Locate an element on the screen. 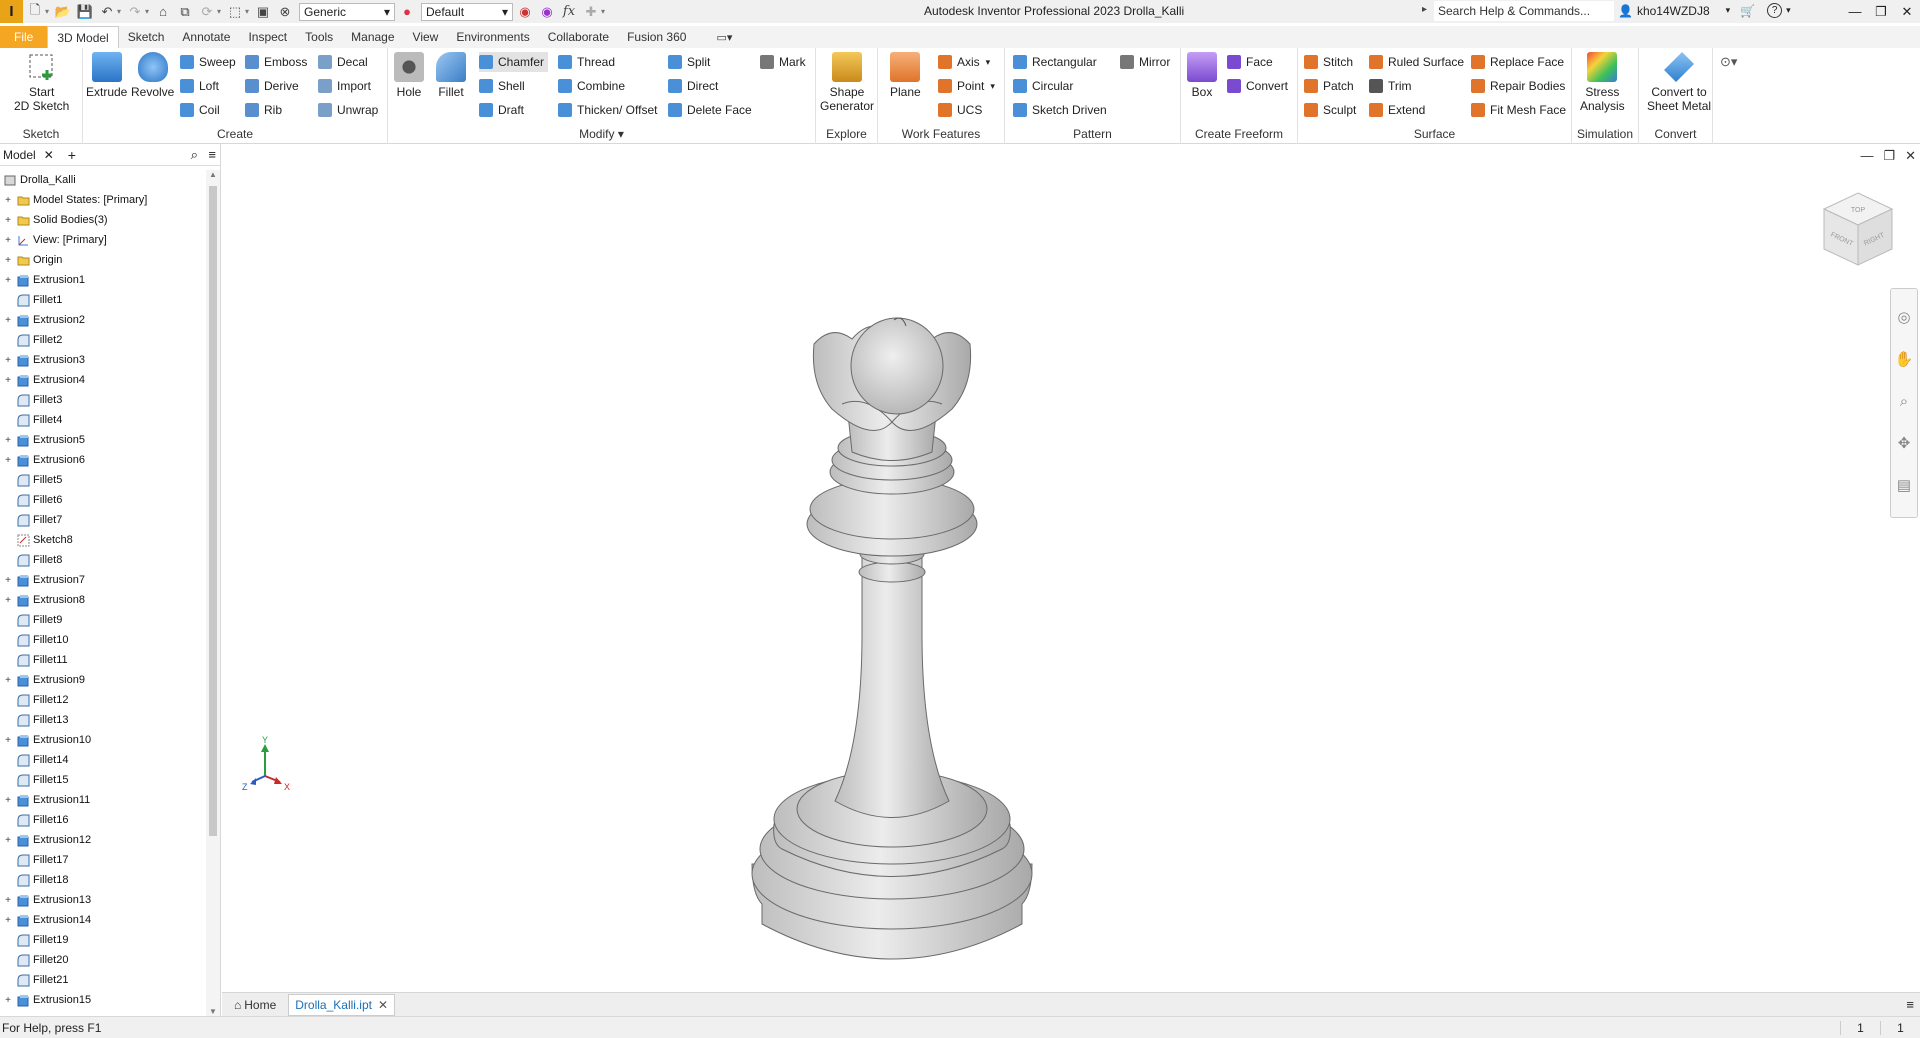 The image size is (1920, 1038). mirror-button: Mirror is located at coordinates (1145, 62).